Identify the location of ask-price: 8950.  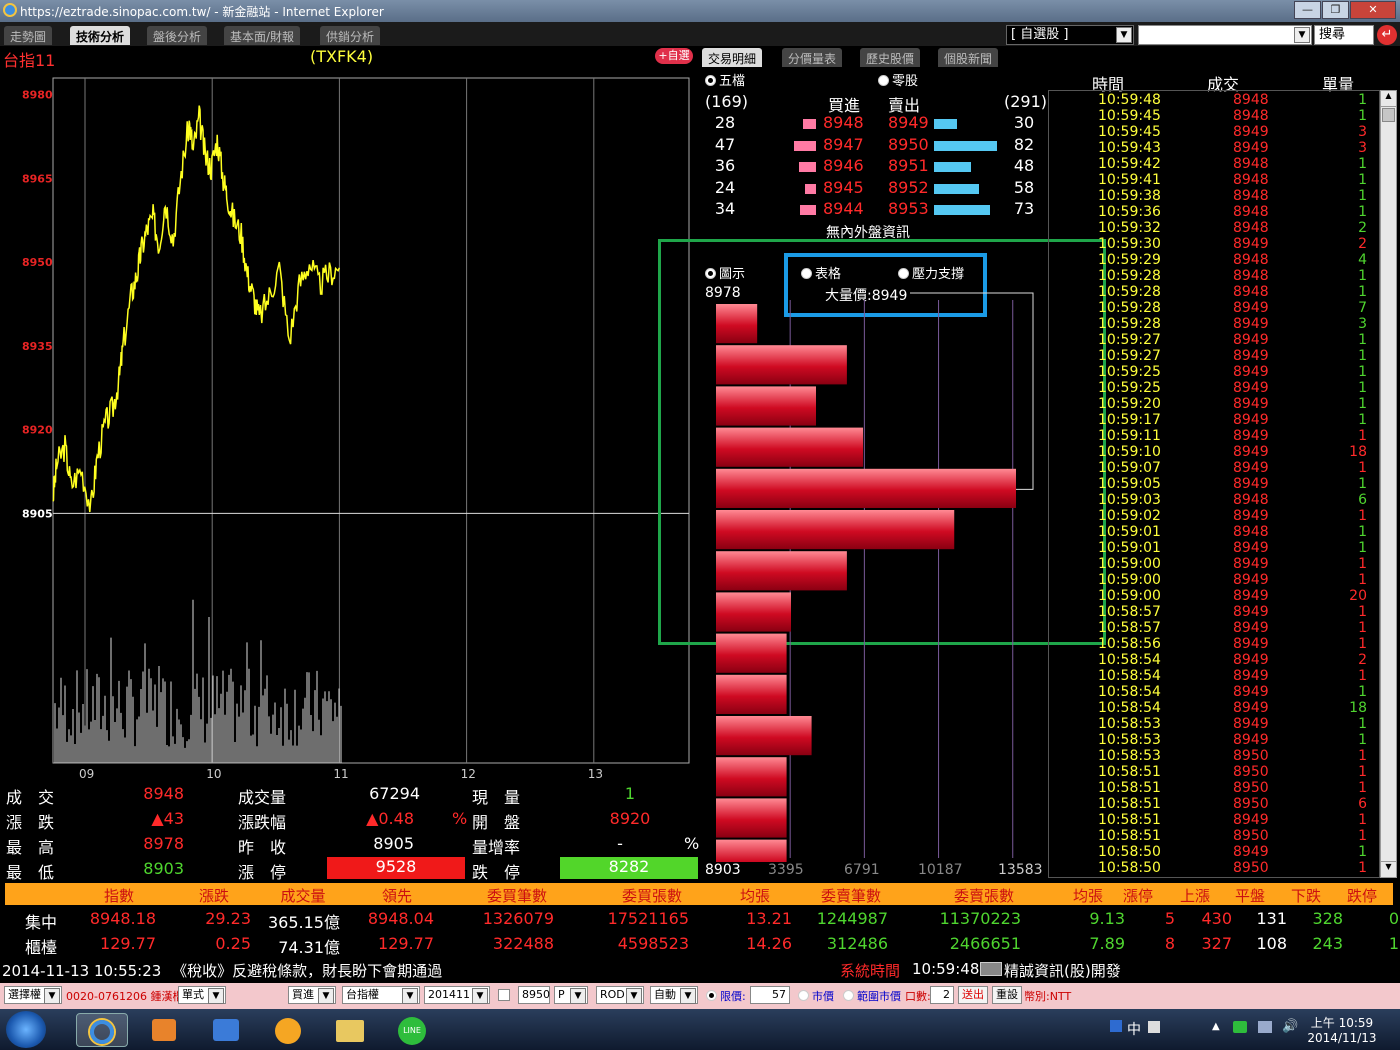
(908, 145).